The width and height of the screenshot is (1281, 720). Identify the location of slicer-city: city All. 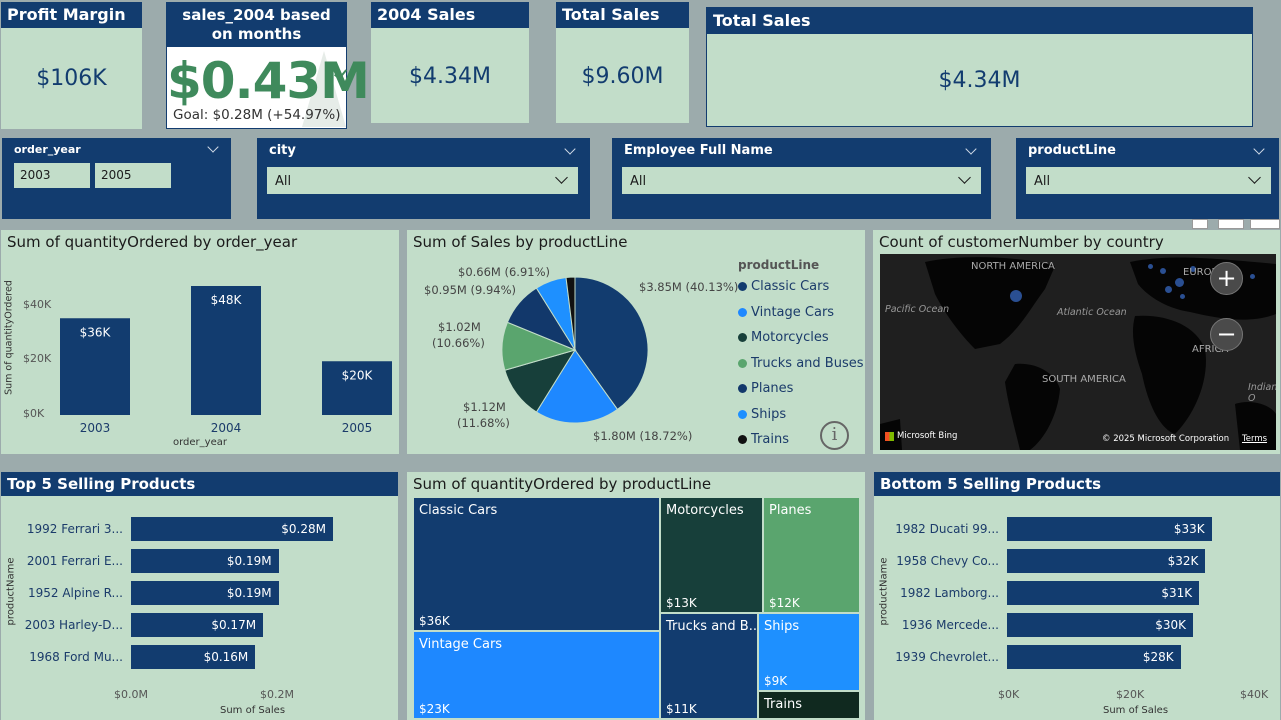
(423, 178).